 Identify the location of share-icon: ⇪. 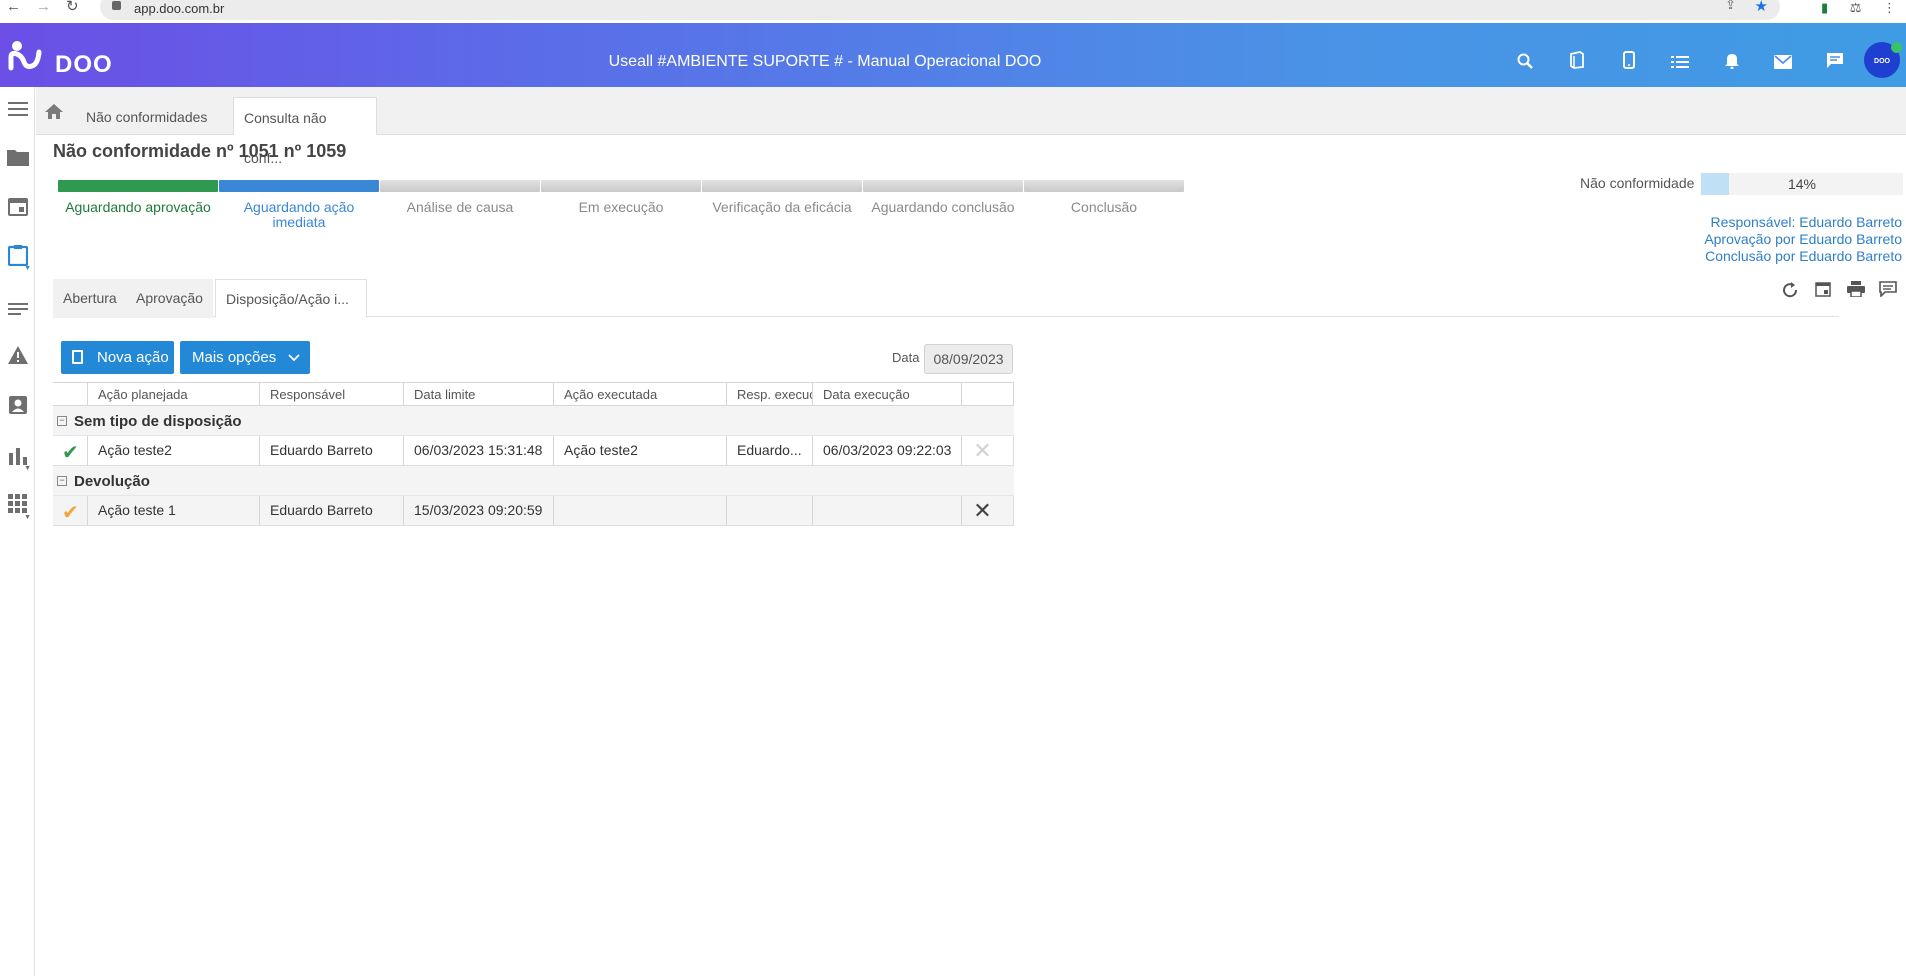
(1730, 6).